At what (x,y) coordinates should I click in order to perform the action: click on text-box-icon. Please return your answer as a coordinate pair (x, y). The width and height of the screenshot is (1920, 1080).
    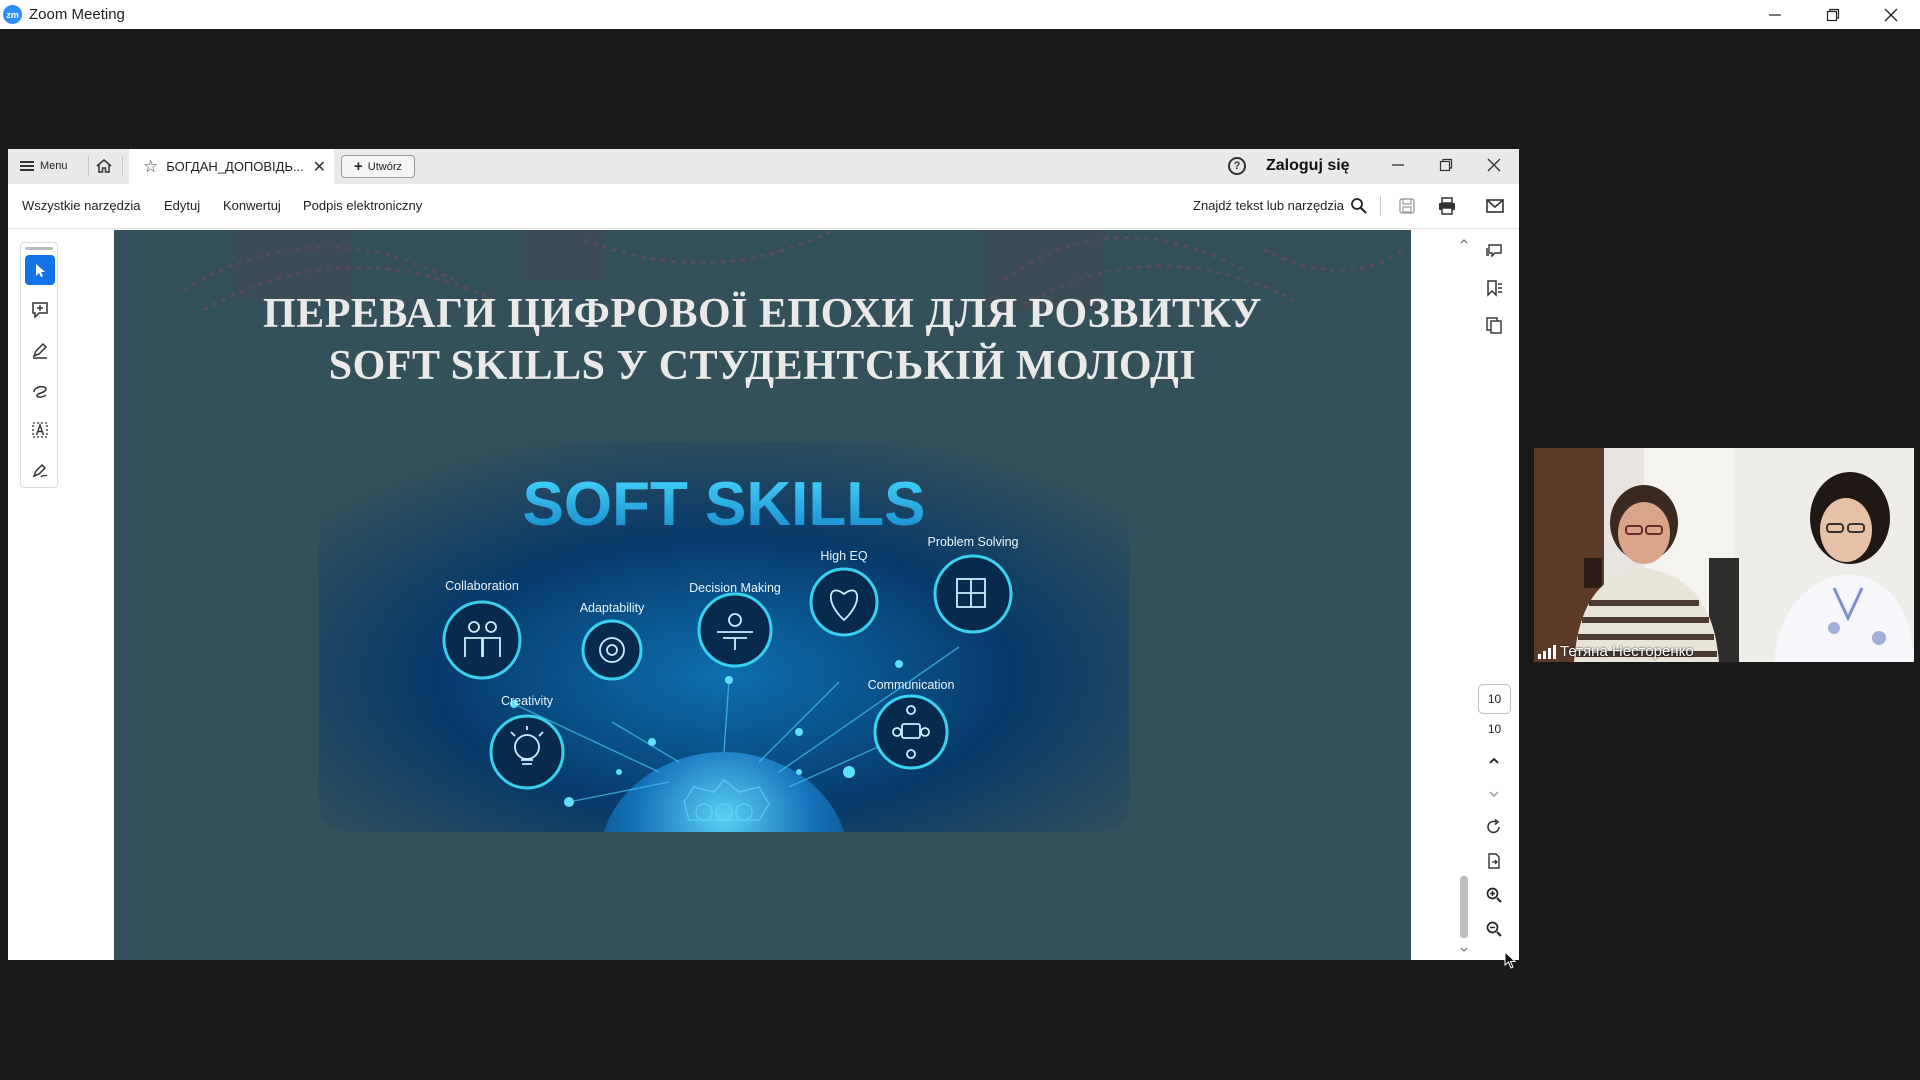
    Looking at the image, I should click on (40, 430).